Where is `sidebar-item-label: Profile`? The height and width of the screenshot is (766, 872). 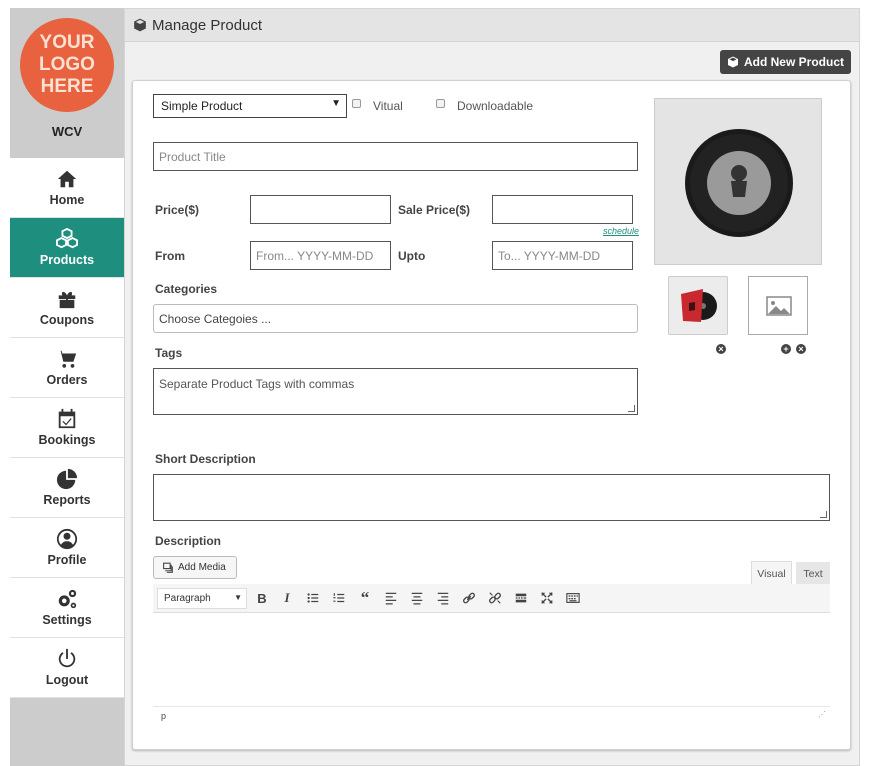
sidebar-item-label: Profile is located at coordinates (67, 560).